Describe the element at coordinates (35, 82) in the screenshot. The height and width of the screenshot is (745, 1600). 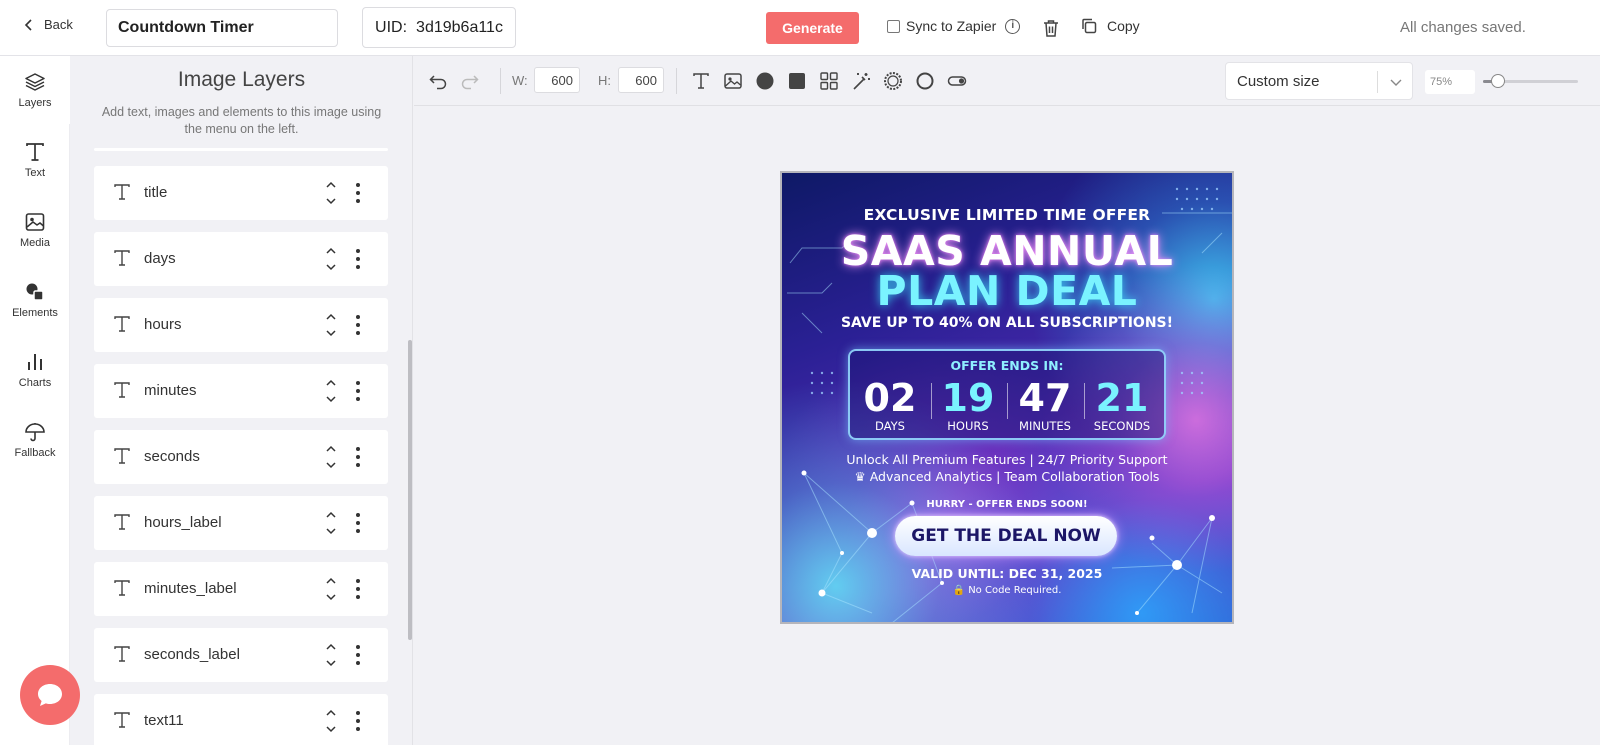
I see `layers-icon` at that location.